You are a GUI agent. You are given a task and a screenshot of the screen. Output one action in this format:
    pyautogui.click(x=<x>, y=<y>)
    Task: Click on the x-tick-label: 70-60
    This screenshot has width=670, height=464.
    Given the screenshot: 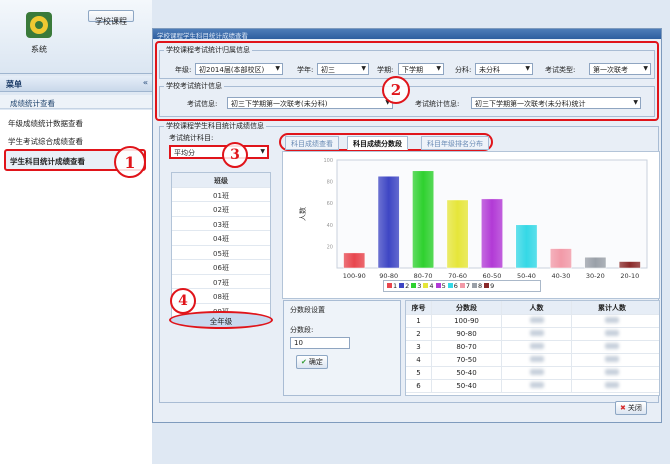 What is the action you would take?
    pyautogui.click(x=457, y=276)
    